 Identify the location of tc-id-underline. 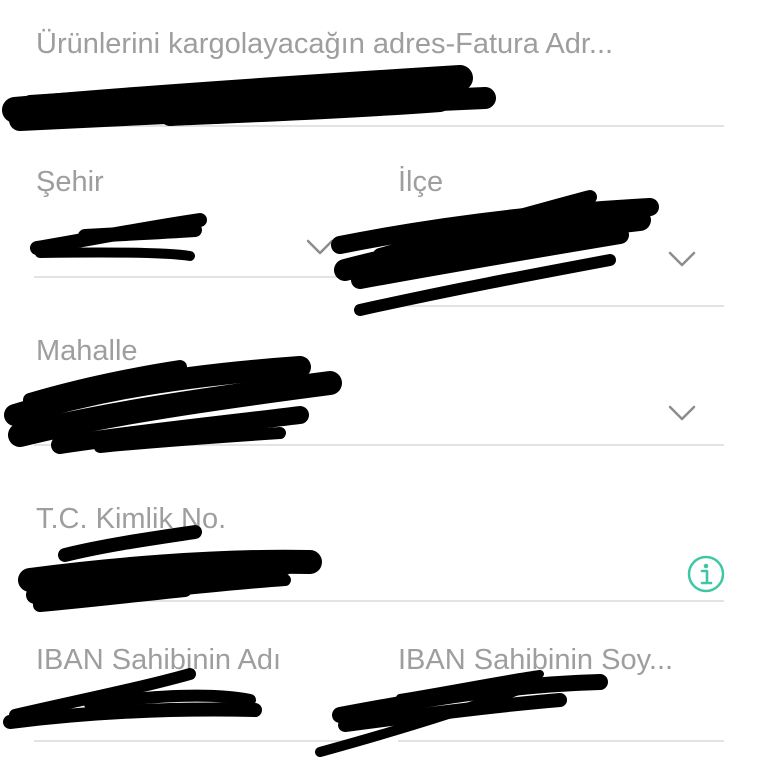
(379, 601).